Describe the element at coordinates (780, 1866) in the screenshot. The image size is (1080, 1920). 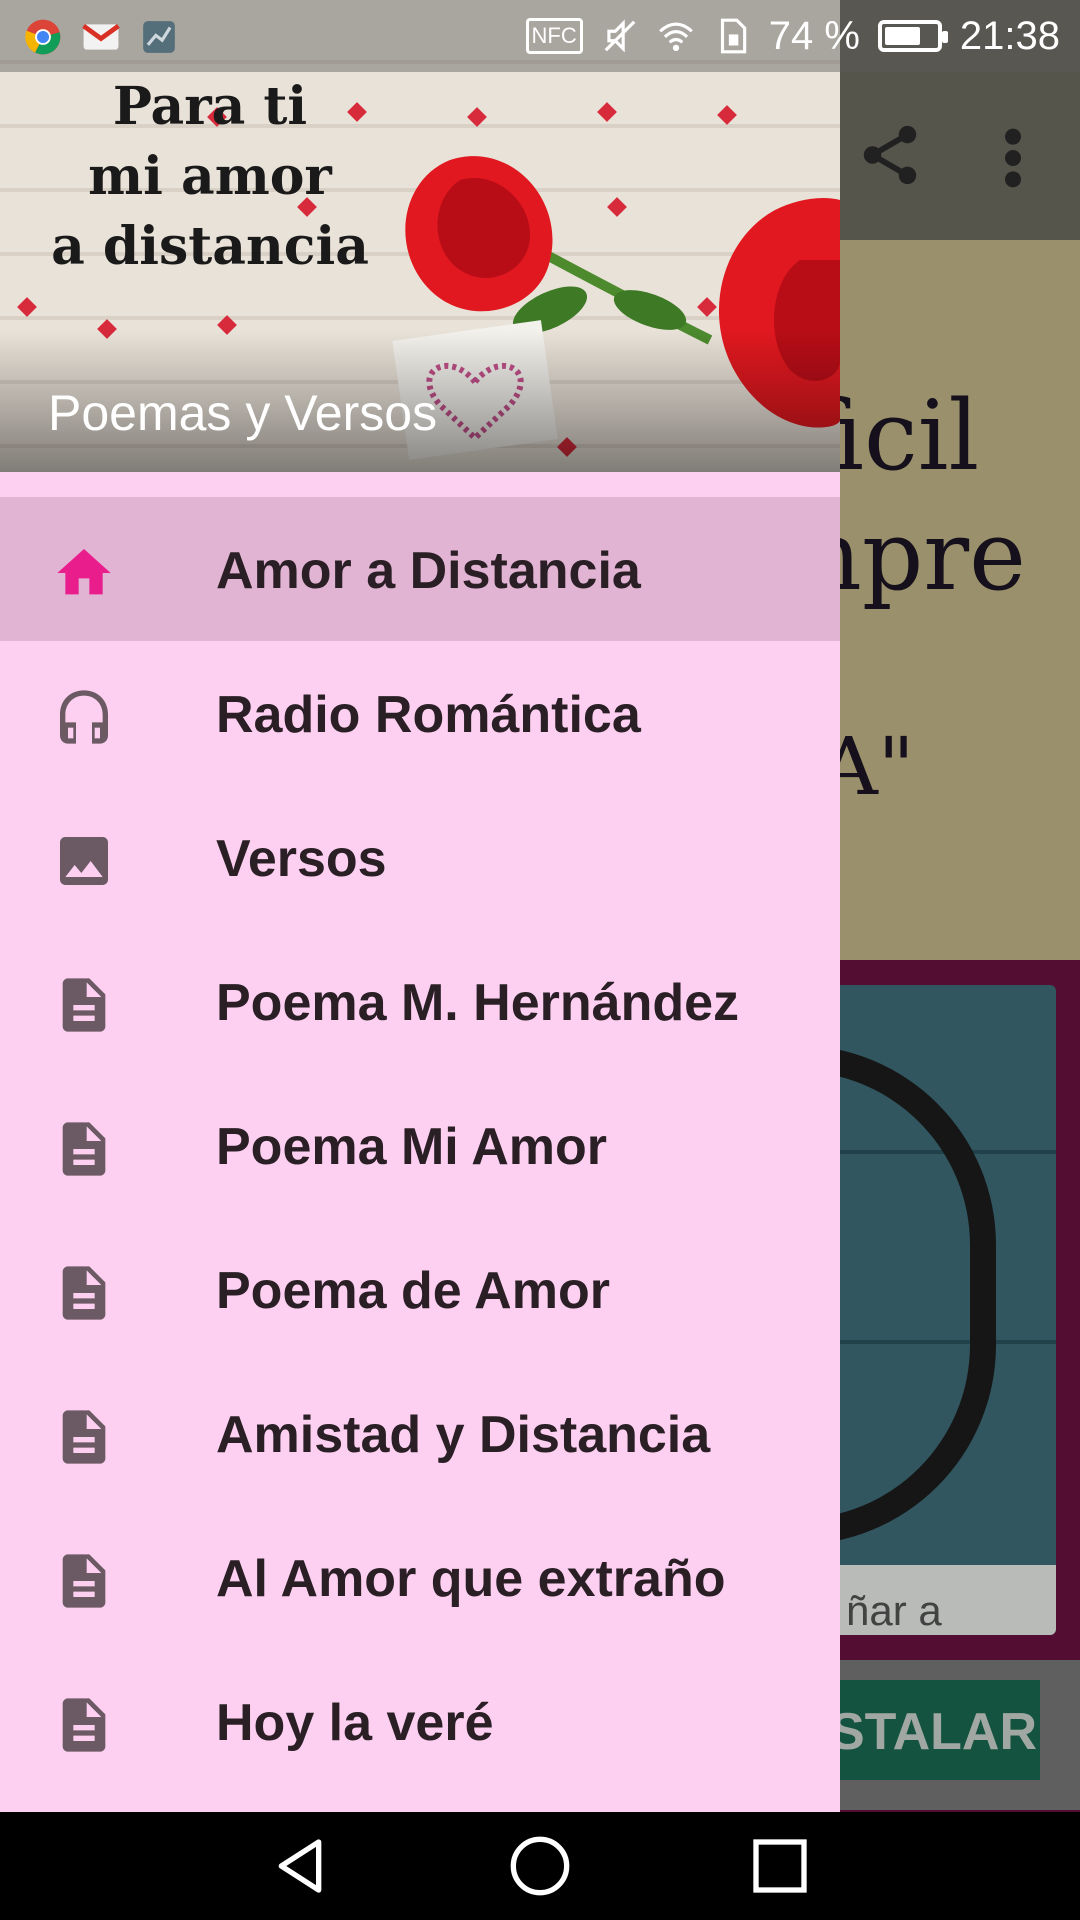
I see `recents-icon` at that location.